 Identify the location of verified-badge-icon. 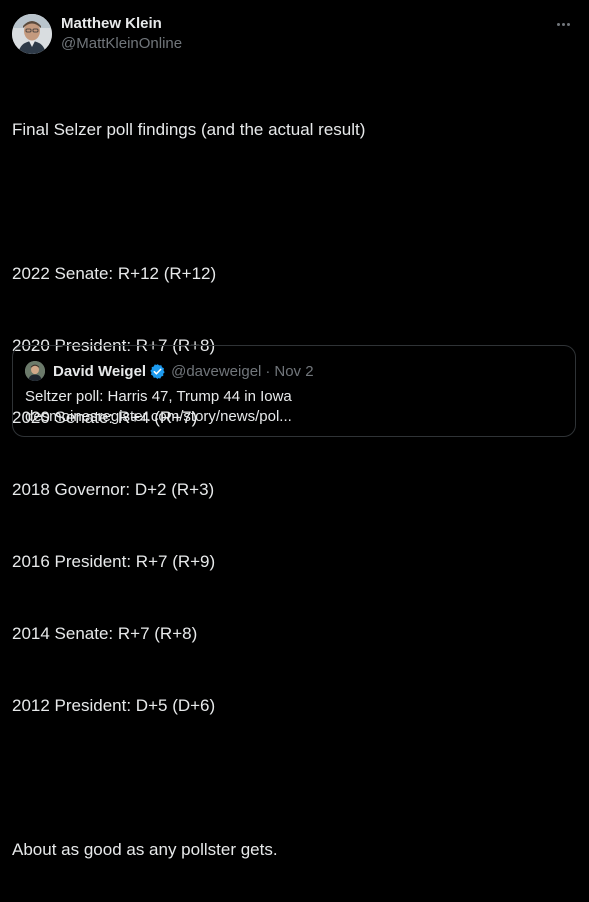
(157, 371).